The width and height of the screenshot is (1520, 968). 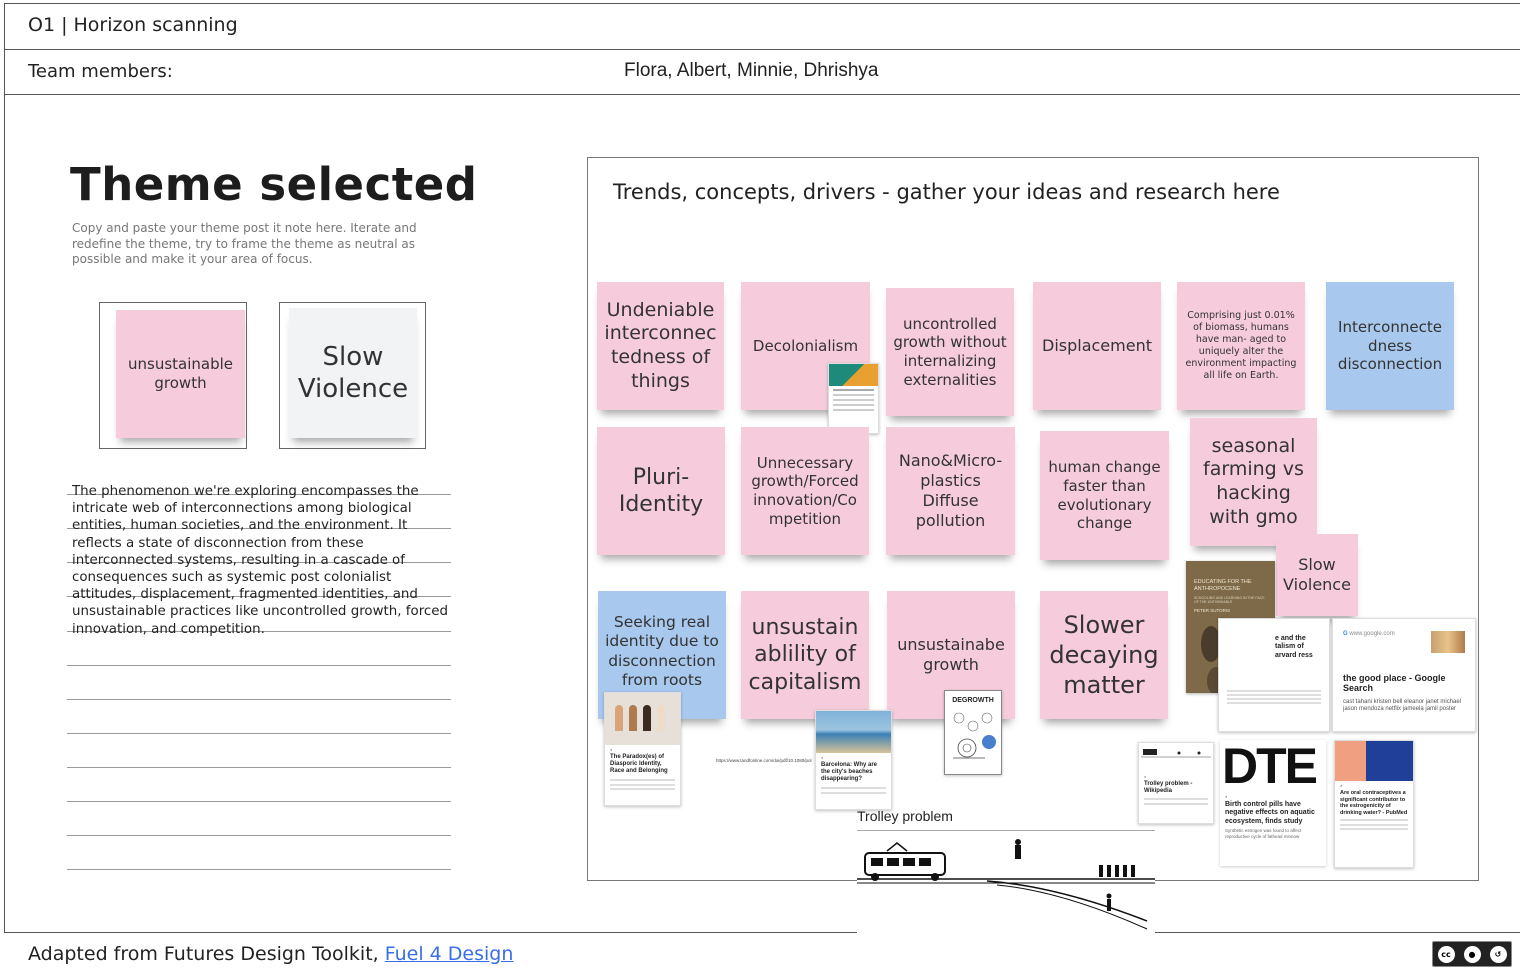 What do you see at coordinates (905, 816) in the screenshot?
I see `trolley-label: Trolley problem` at bounding box center [905, 816].